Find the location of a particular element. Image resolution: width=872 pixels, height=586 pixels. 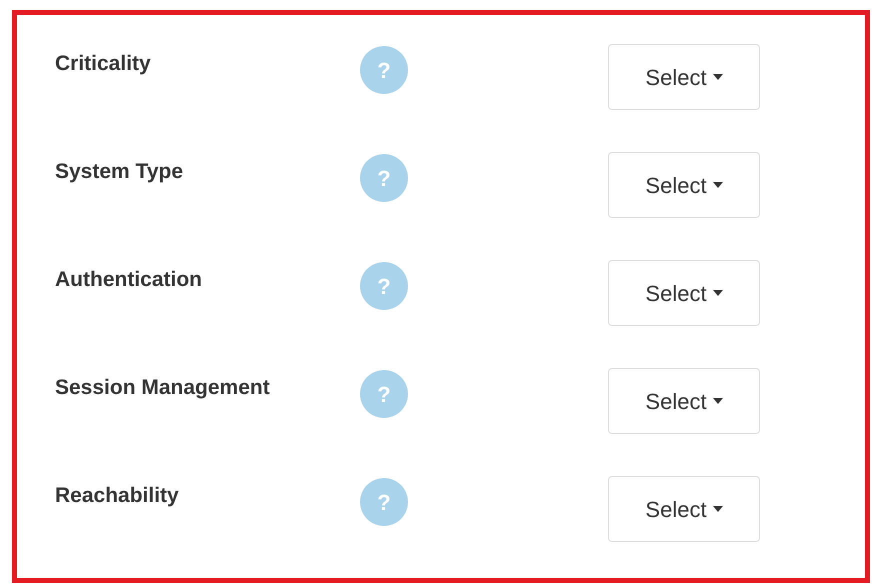

field-label: System Type is located at coordinates (119, 172).